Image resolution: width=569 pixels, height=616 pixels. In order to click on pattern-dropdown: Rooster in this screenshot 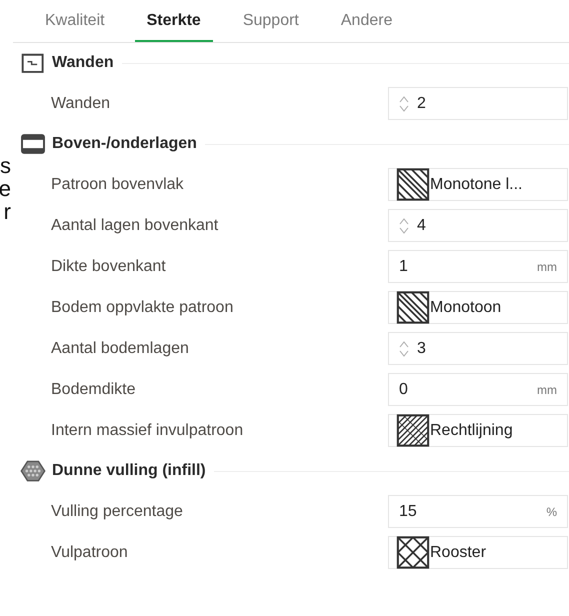, I will do `click(478, 552)`.